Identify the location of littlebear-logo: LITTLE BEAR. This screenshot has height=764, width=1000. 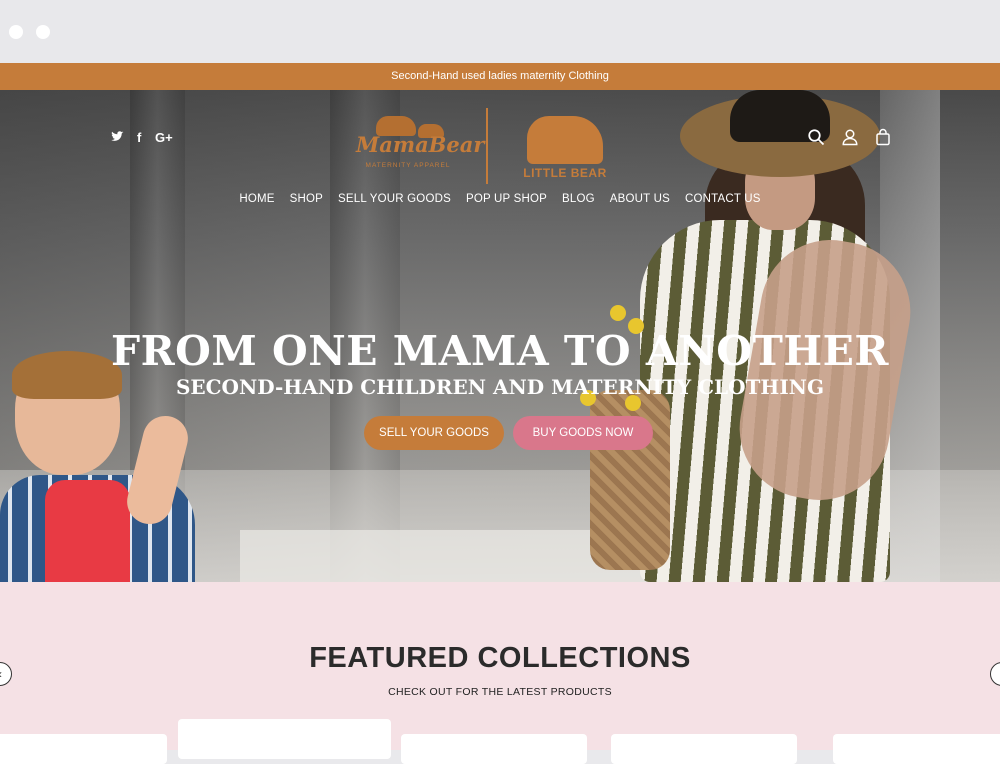
(565, 149).